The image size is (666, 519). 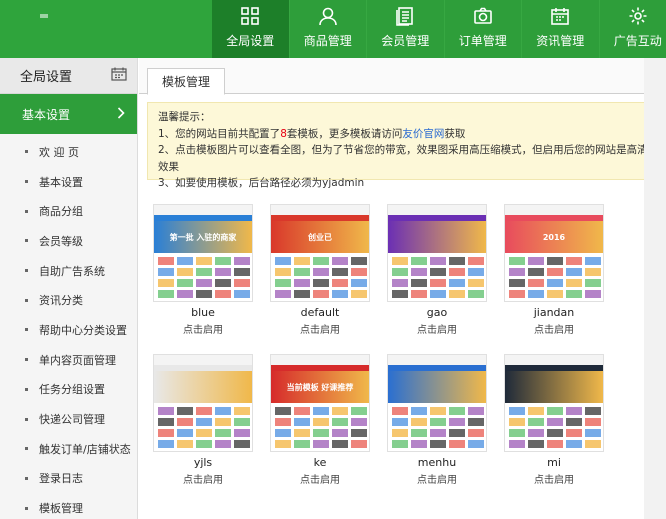 What do you see at coordinates (68, 241) in the screenshot?
I see `sidebar-item: 会员等级` at bounding box center [68, 241].